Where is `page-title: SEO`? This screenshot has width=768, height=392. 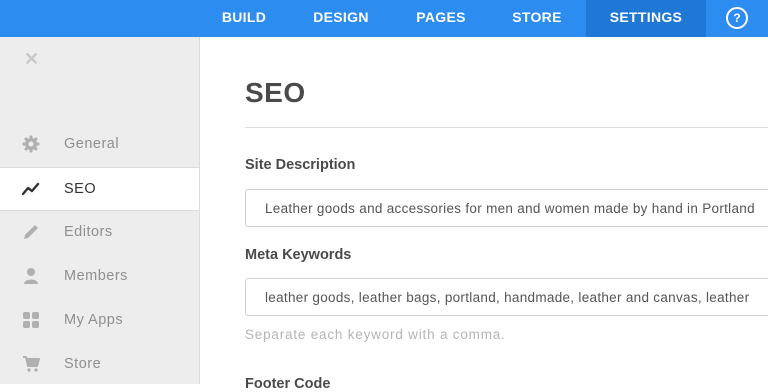
page-title: SEO is located at coordinates (275, 92).